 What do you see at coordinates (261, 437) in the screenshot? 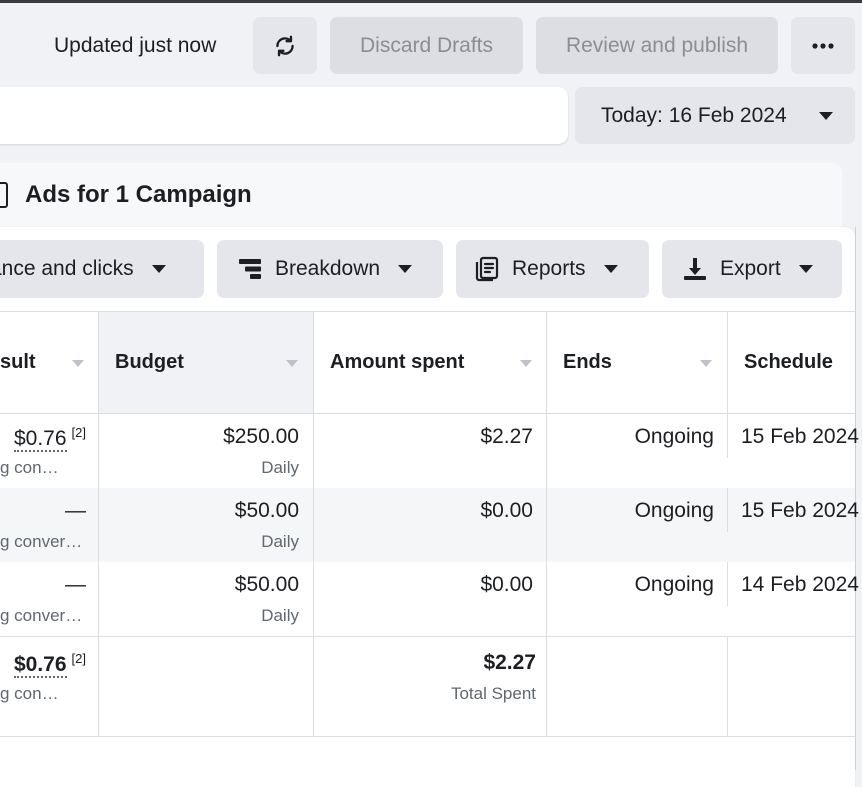
I see `budget-value: $250.00` at bounding box center [261, 437].